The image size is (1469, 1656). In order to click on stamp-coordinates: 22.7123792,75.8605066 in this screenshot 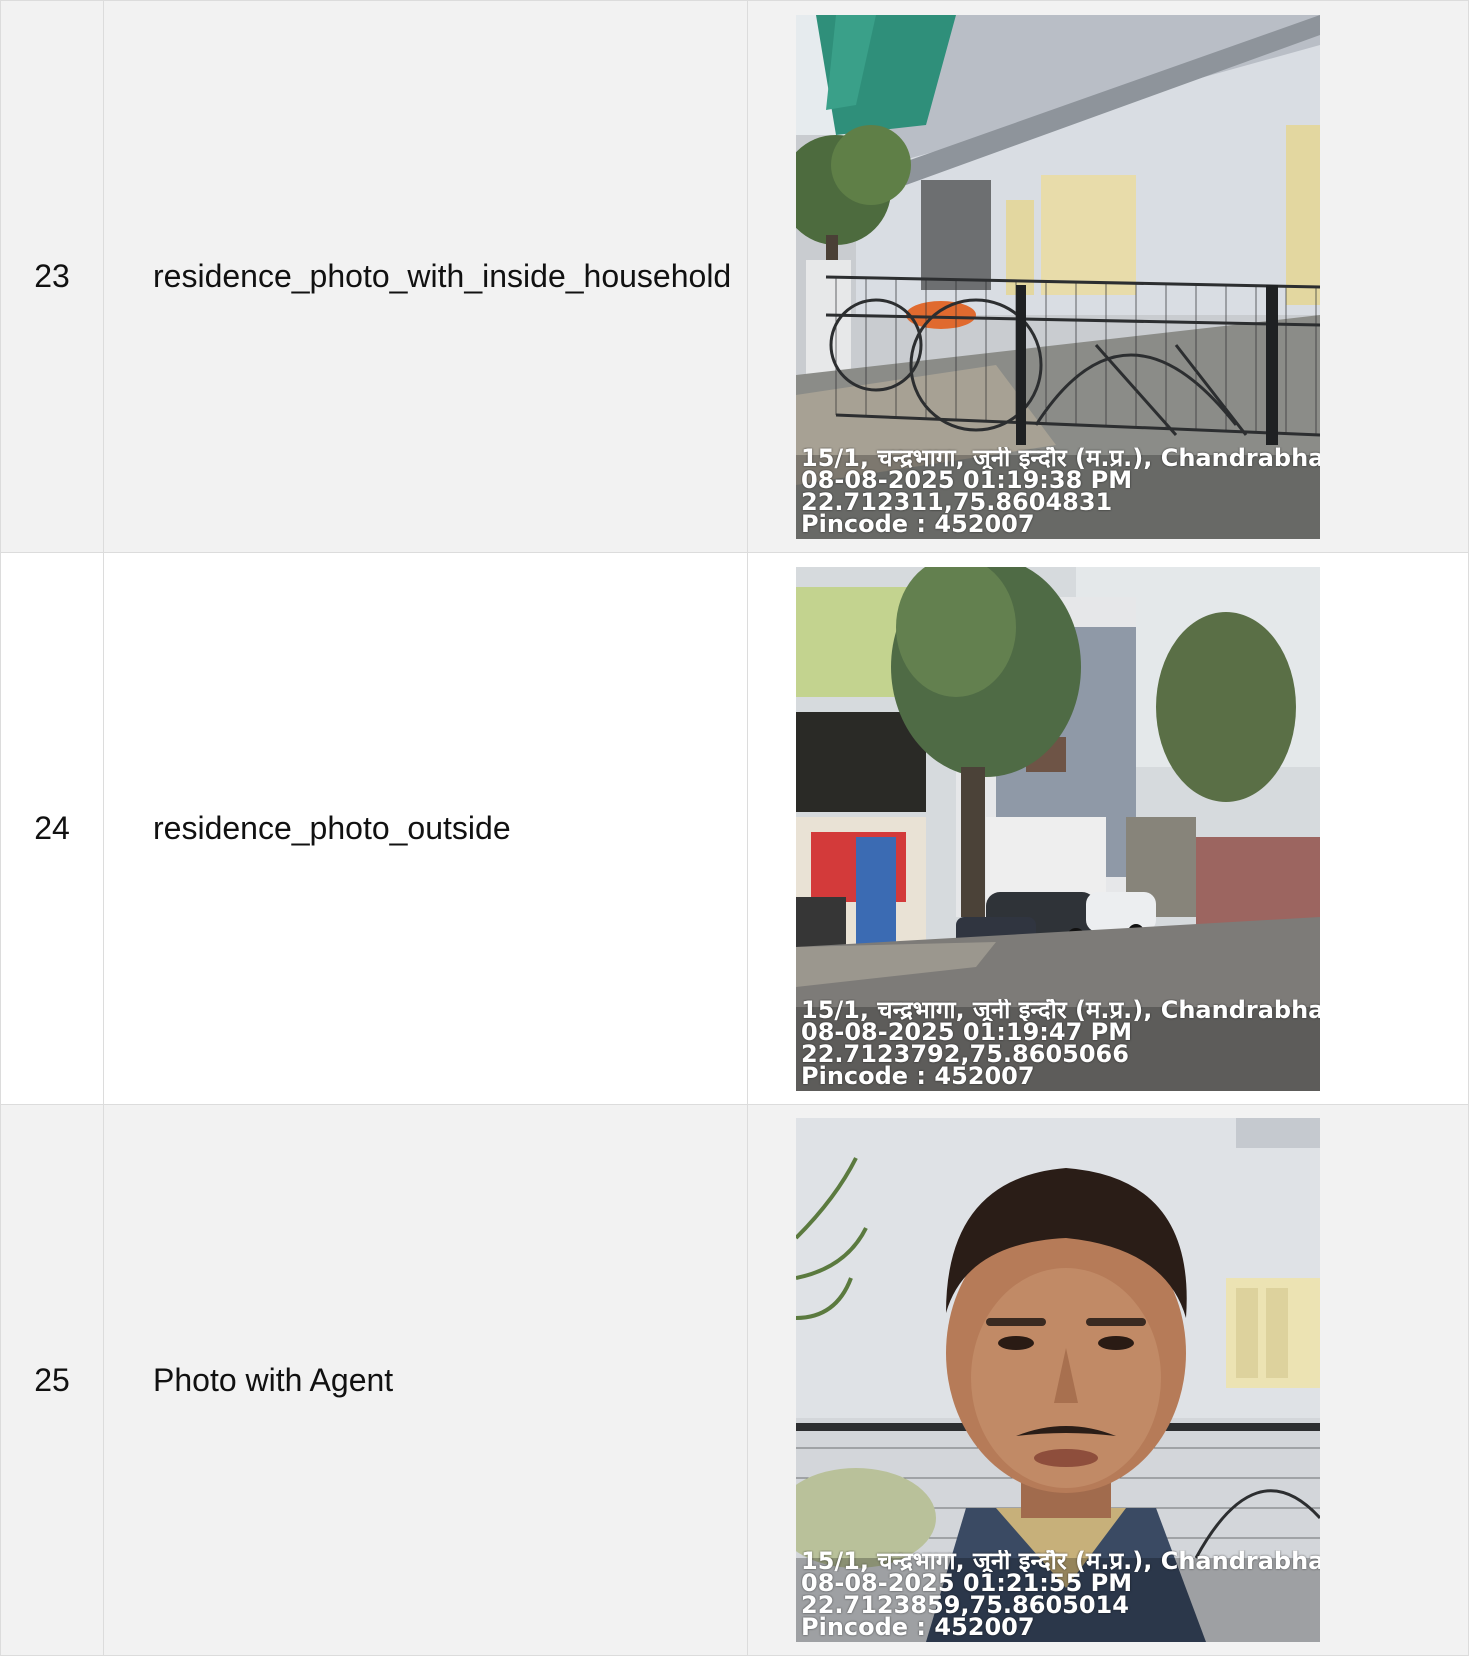, I will do `click(965, 1053)`.